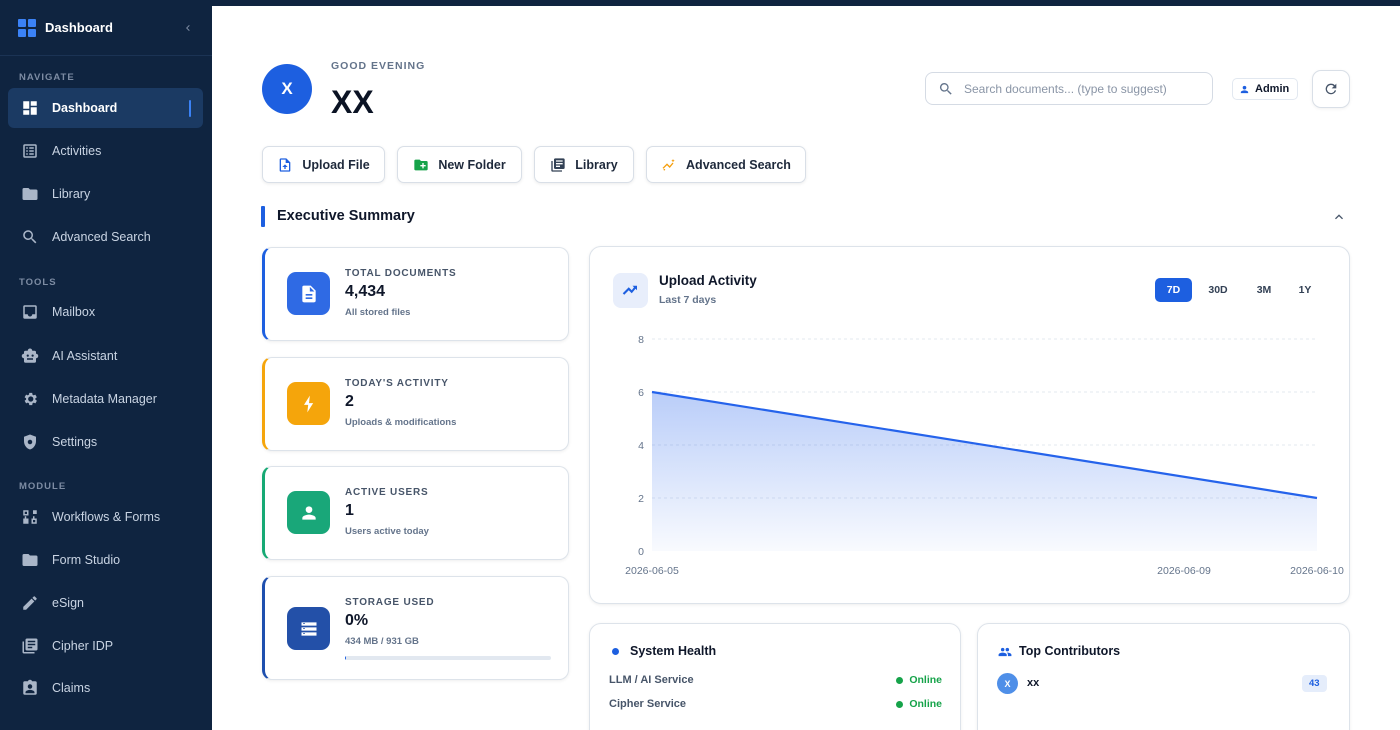  I want to click on series-area, so click(984, 471).